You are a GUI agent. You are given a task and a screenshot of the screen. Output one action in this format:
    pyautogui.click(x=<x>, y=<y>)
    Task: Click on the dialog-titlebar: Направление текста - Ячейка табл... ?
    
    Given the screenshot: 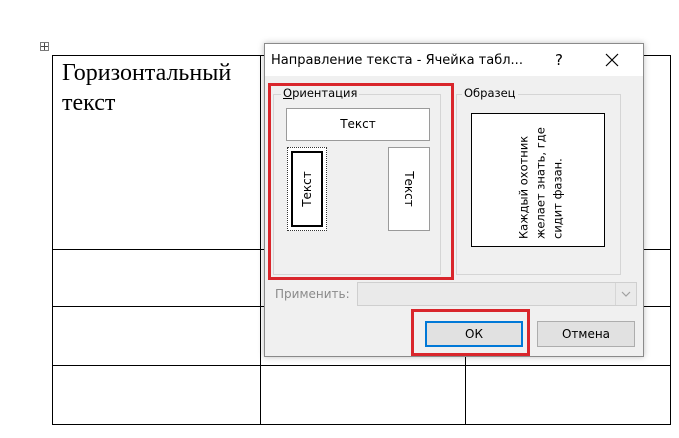 What is the action you would take?
    pyautogui.click(x=454, y=60)
    